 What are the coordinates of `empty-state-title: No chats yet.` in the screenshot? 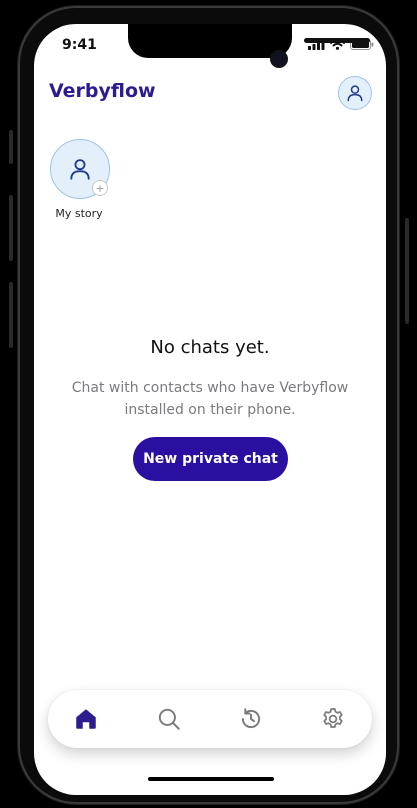 It's located at (210, 347).